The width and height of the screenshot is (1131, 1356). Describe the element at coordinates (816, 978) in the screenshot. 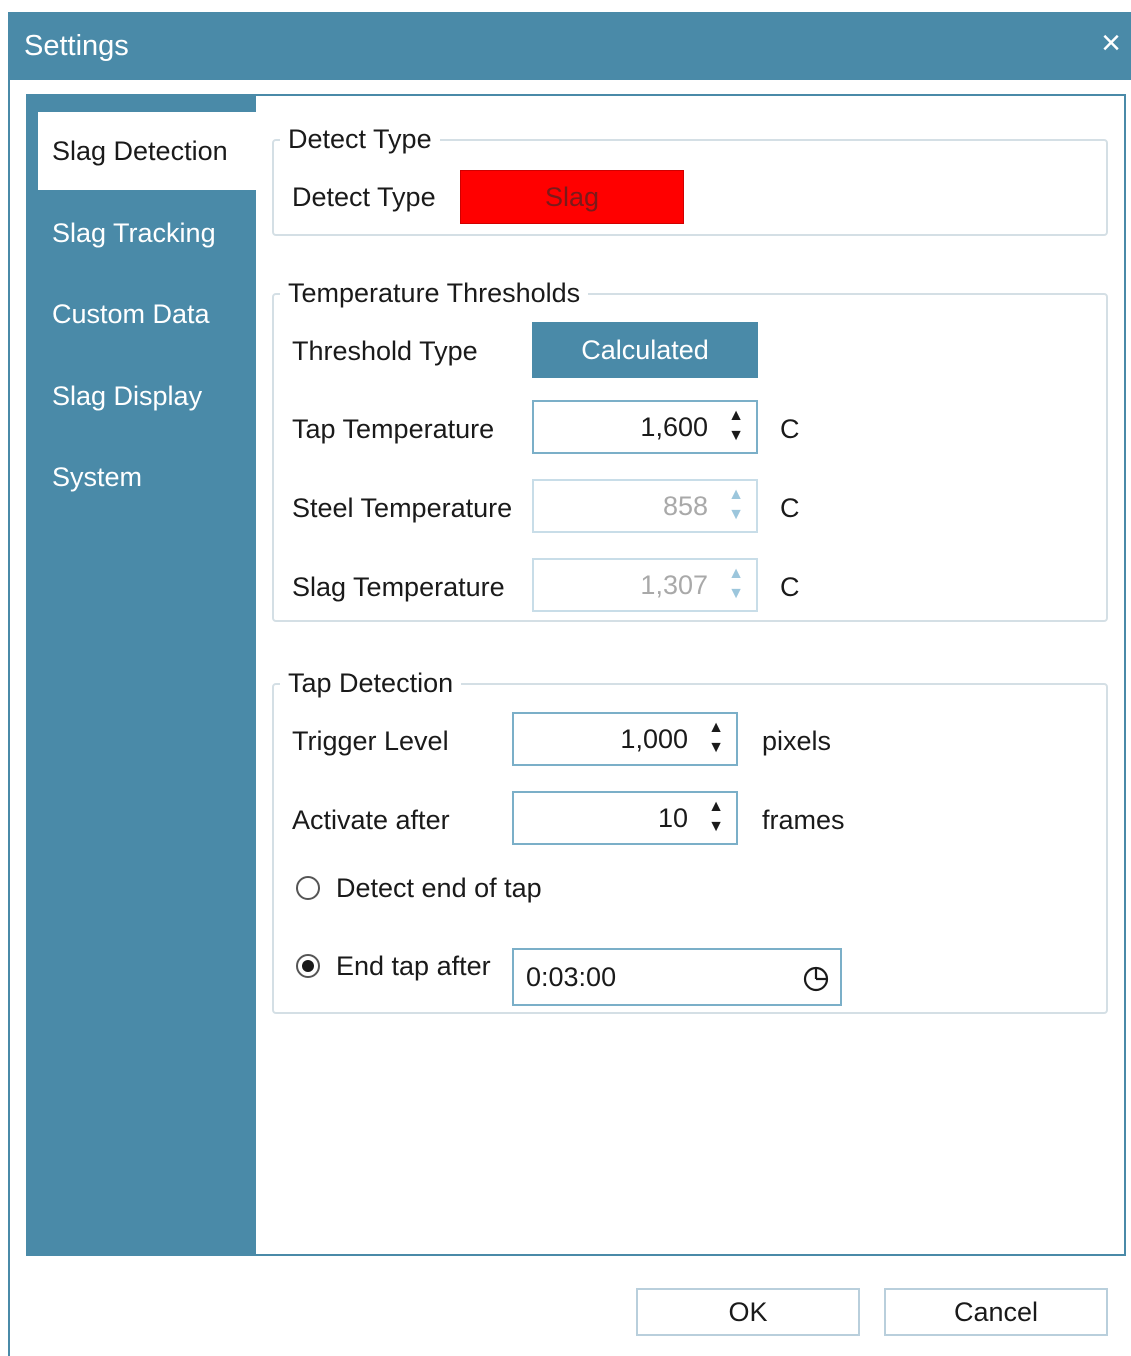

I see `clock-icon` at that location.